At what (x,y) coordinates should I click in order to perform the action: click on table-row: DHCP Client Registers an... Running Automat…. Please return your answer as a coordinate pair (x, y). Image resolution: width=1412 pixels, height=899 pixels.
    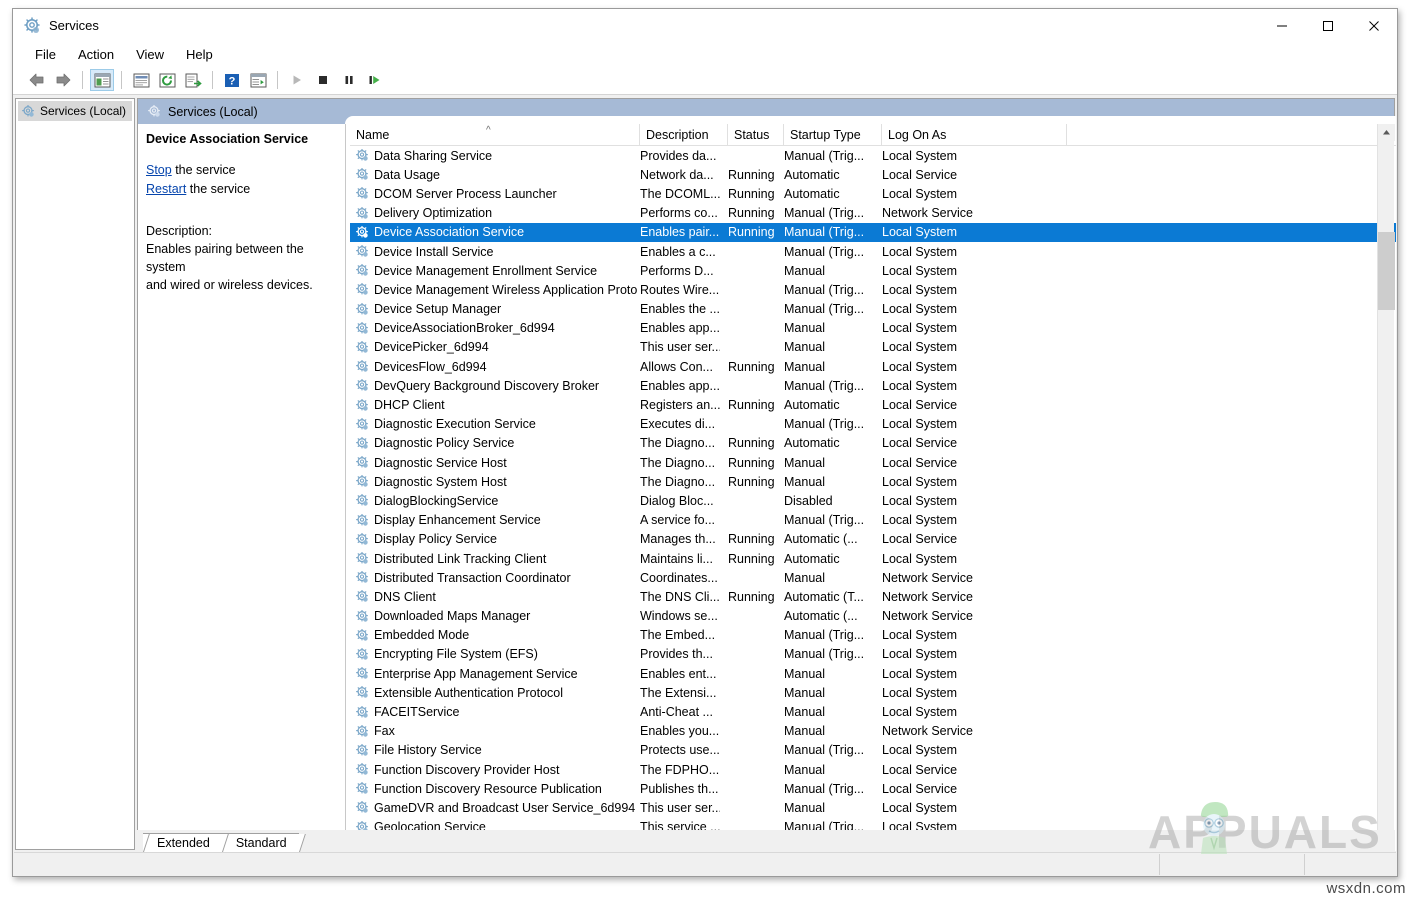
    Looking at the image, I should click on (873, 404).